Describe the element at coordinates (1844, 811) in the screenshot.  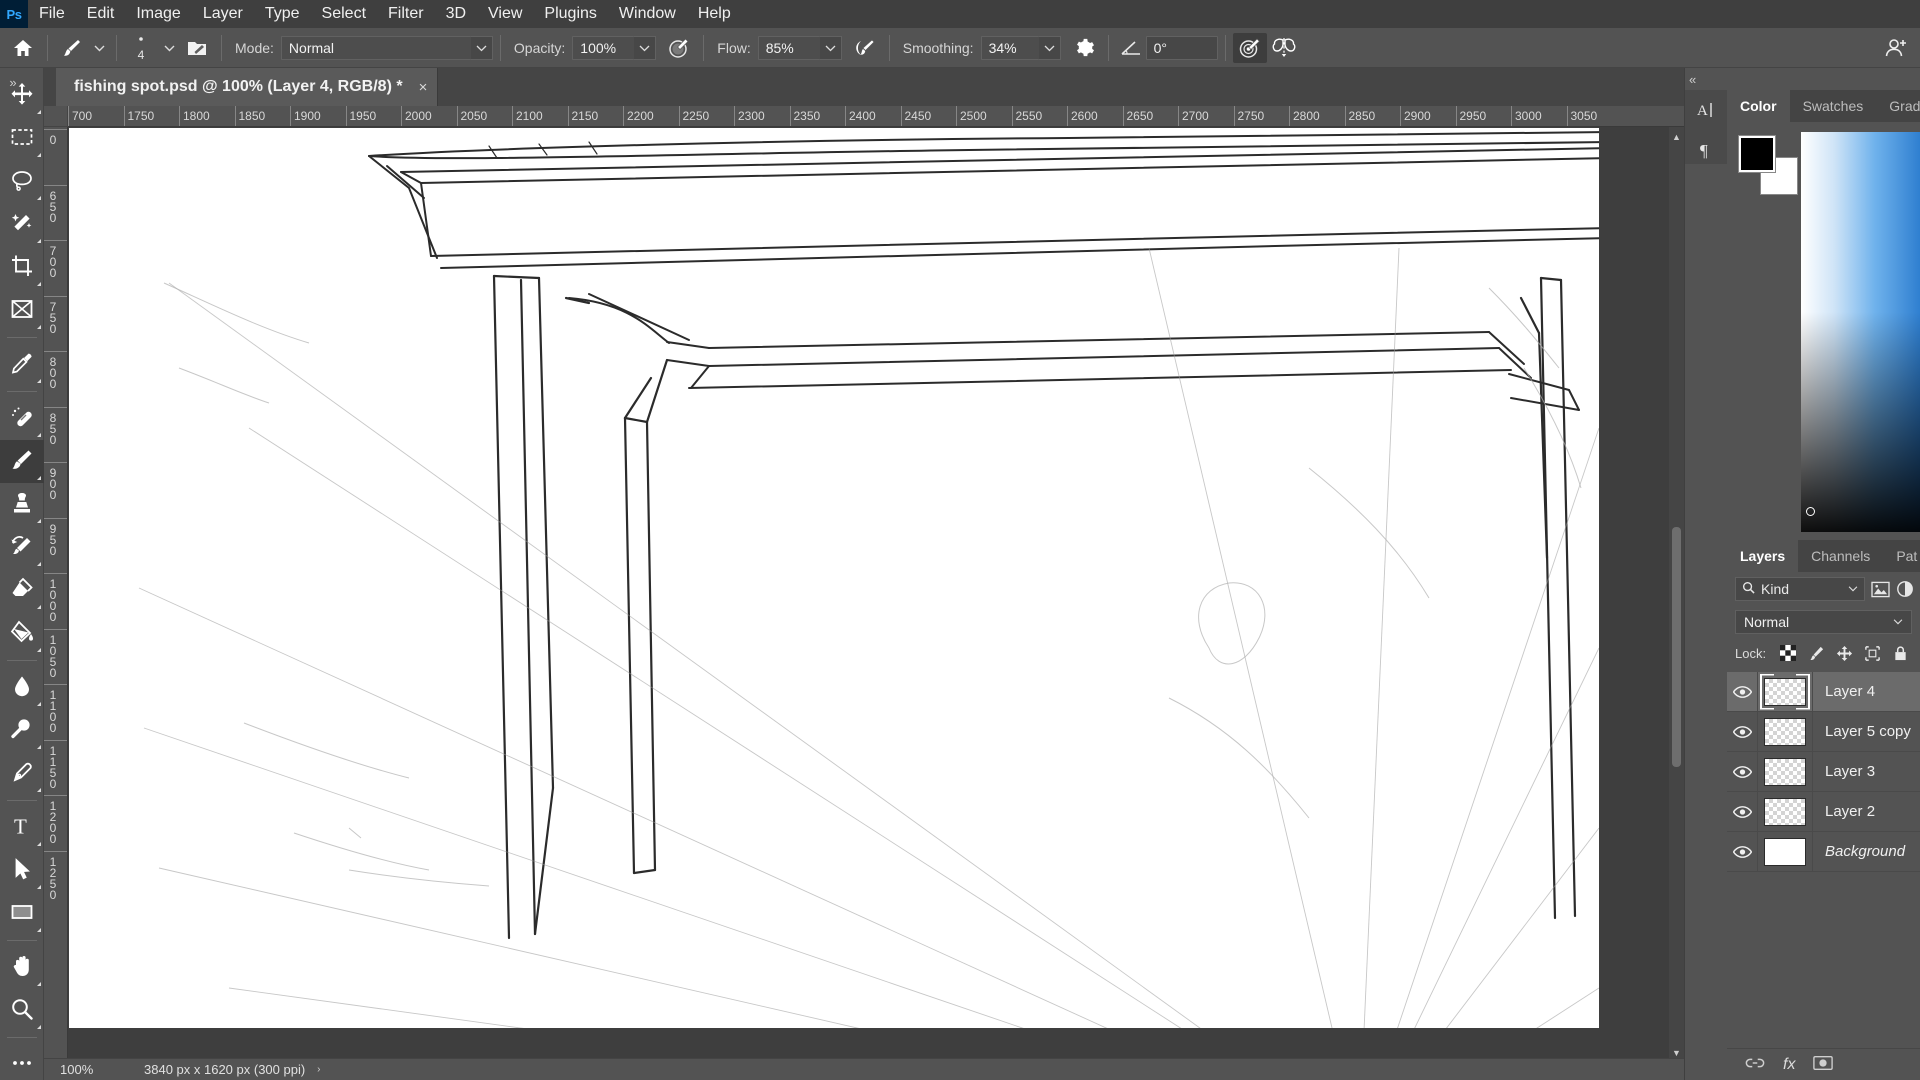
I see `layer-name: Layer 2` at that location.